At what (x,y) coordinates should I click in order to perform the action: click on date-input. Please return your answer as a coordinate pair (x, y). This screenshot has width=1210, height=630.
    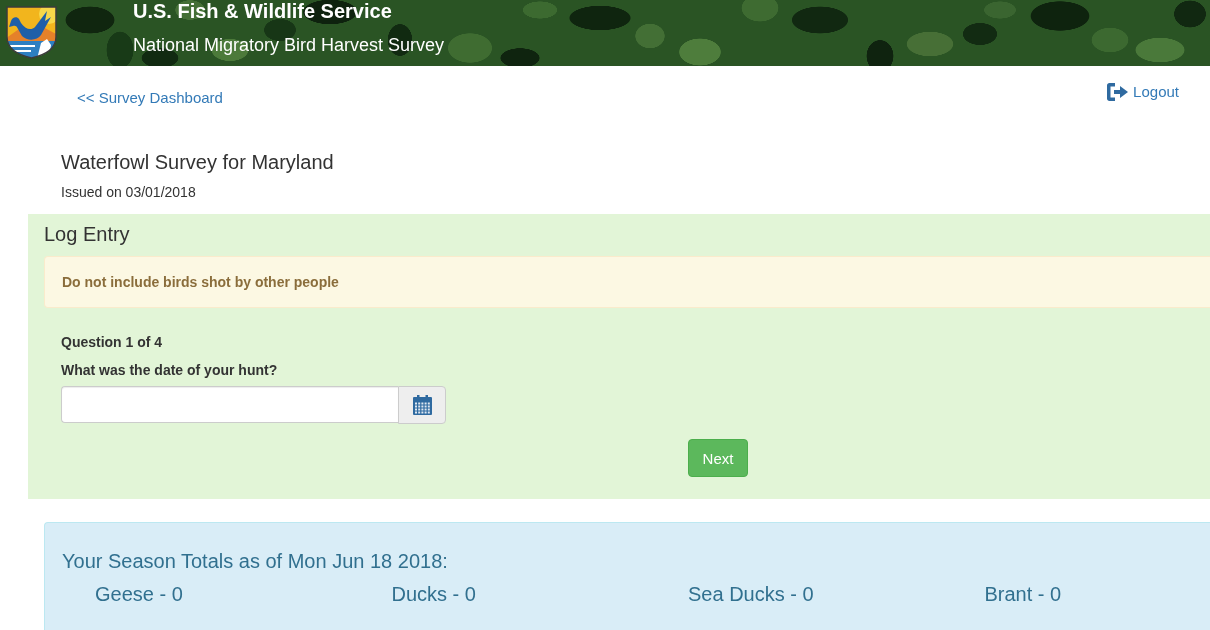
    Looking at the image, I should click on (229, 404).